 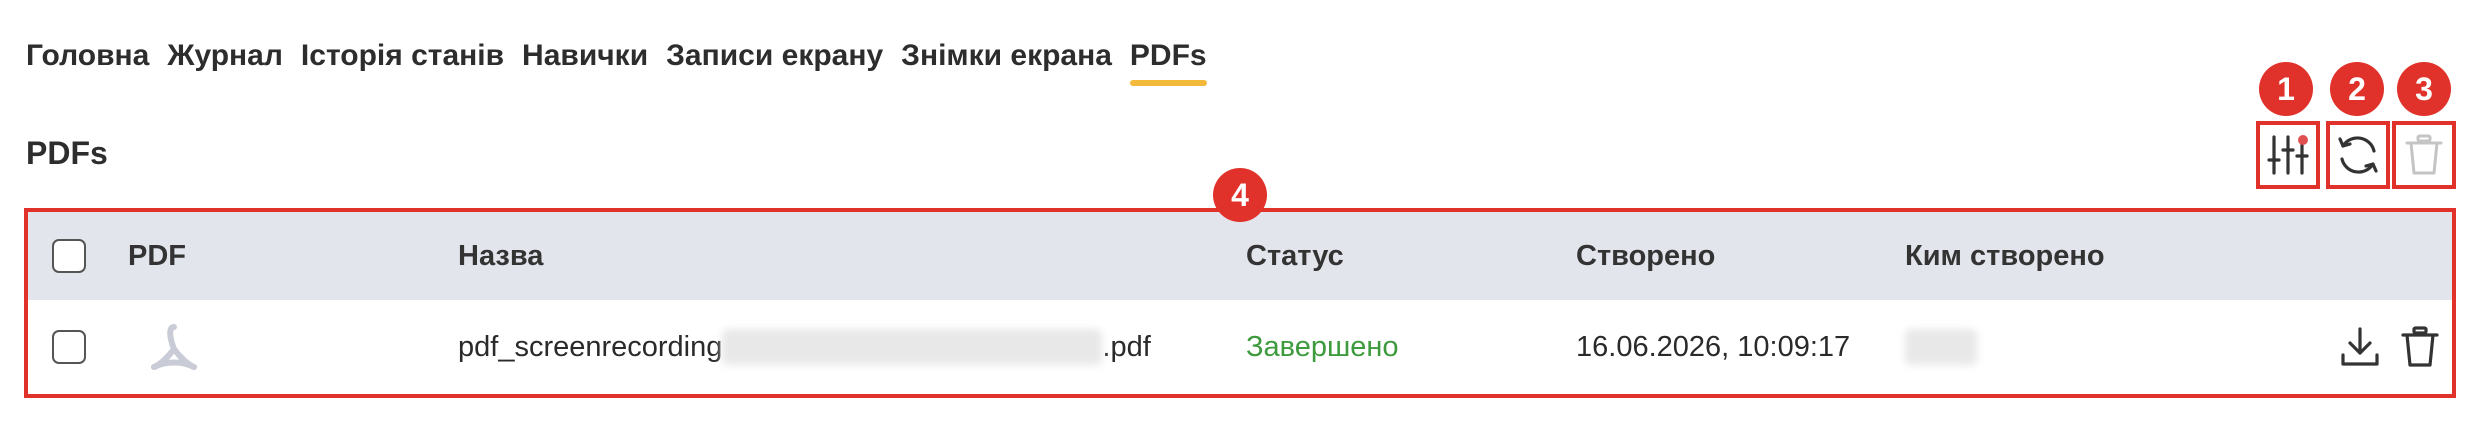 I want to click on annotation-badge-3: 3, so click(x=2424, y=89).